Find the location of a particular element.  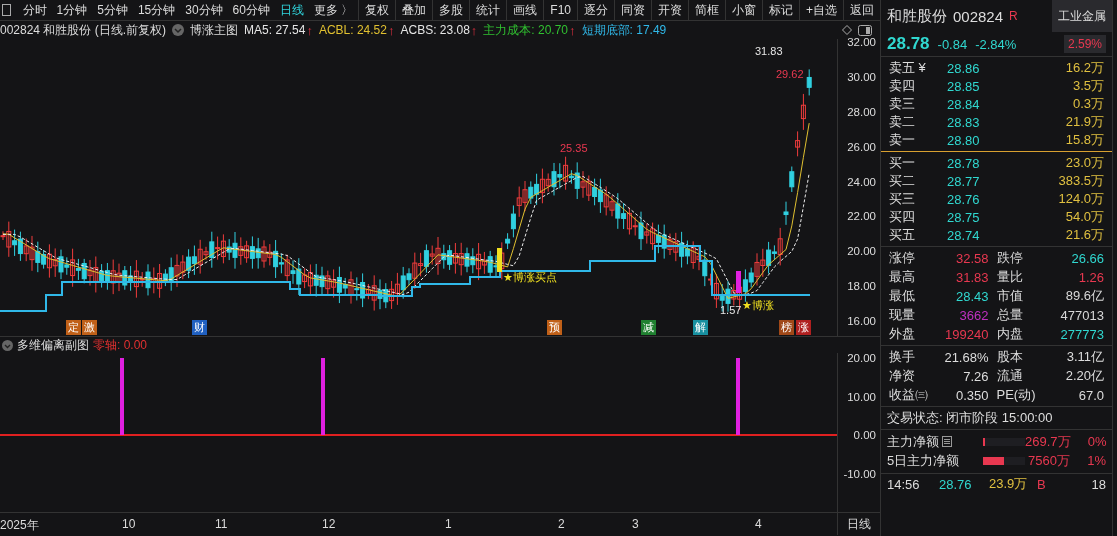

stat-value: 0.350 is located at coordinates (972, 395).